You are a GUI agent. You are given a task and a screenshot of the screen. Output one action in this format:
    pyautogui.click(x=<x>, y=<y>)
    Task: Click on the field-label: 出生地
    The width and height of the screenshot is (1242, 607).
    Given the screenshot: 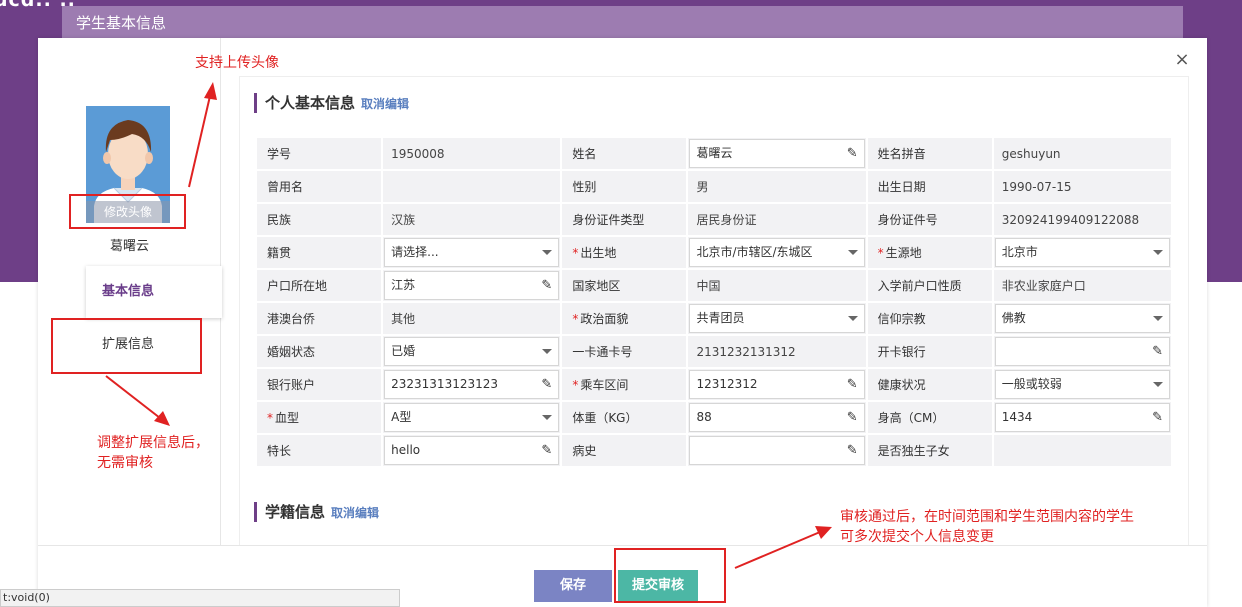 What is the action you would take?
    pyautogui.click(x=598, y=253)
    